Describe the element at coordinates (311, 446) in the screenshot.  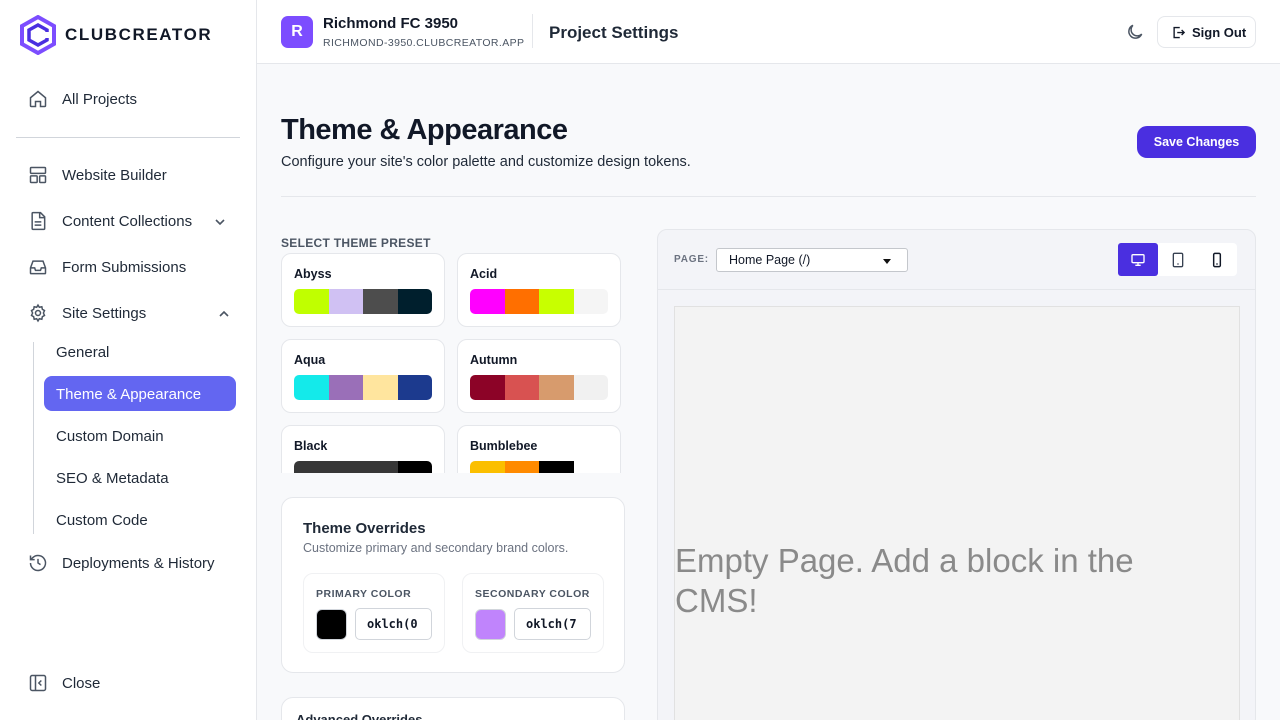
I see `preset-name: Black` at that location.